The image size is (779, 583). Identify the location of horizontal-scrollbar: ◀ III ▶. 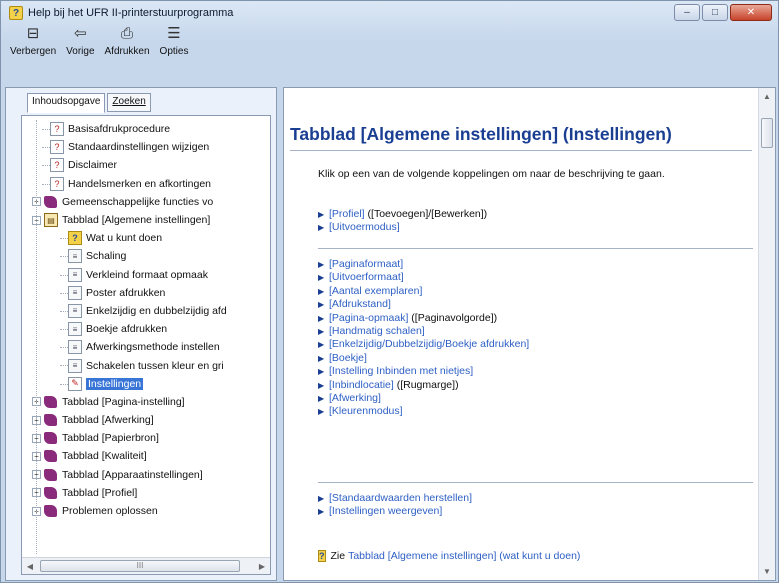
(146, 565).